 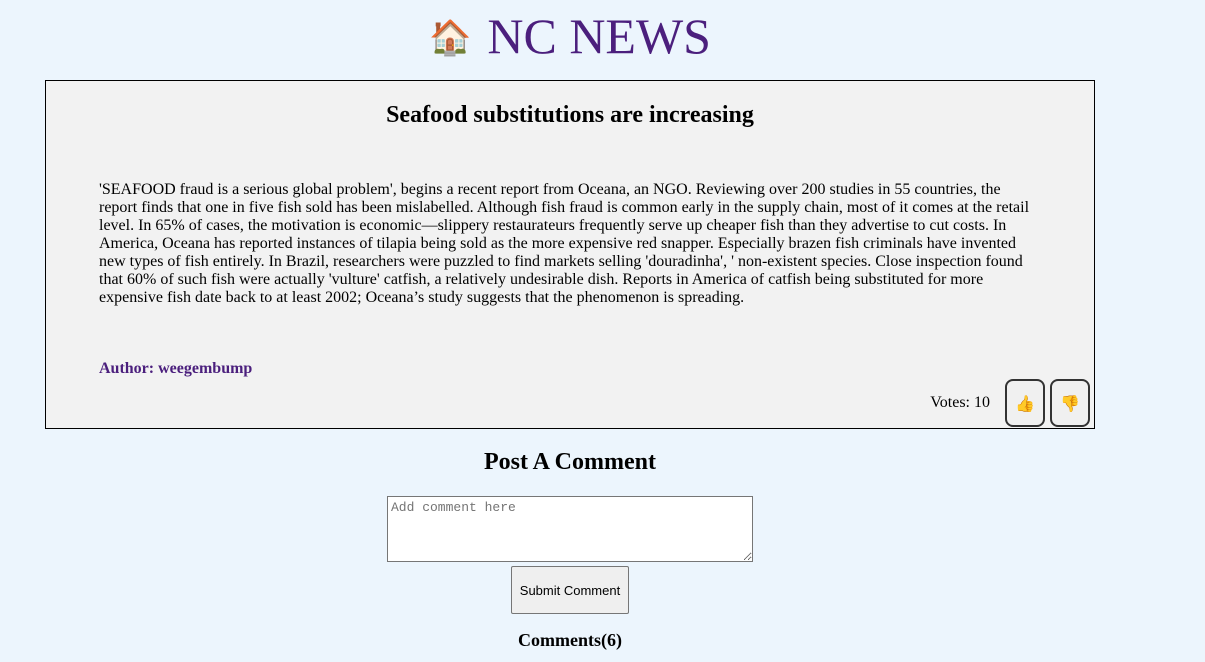 What do you see at coordinates (570, 590) in the screenshot?
I see `submit-comment-button: Submit Comment` at bounding box center [570, 590].